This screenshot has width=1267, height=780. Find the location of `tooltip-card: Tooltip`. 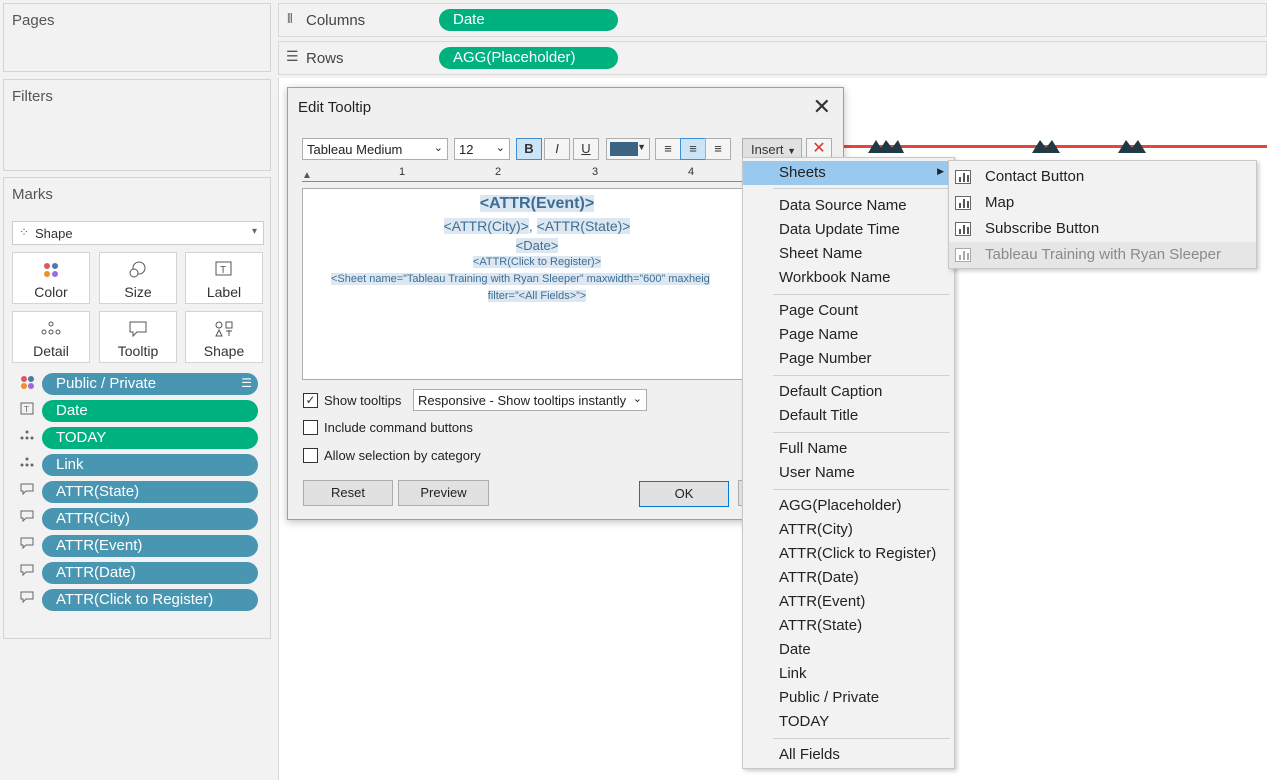

tooltip-card: Tooltip is located at coordinates (138, 337).